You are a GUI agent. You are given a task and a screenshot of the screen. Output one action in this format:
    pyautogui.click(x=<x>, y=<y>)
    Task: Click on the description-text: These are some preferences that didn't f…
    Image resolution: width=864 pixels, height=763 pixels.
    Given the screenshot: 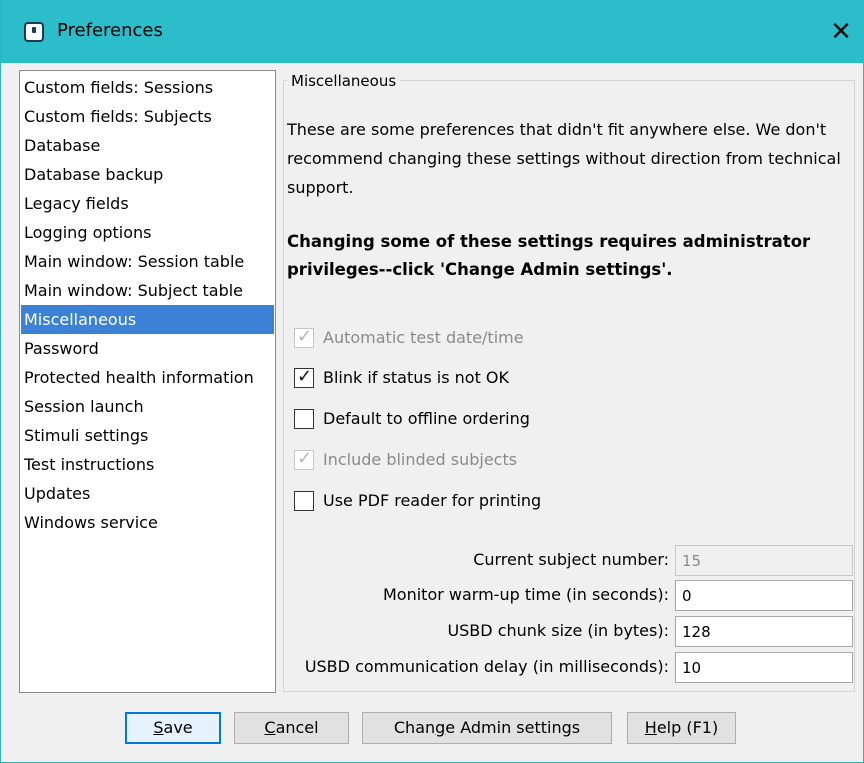 What is the action you would take?
    pyautogui.click(x=564, y=158)
    